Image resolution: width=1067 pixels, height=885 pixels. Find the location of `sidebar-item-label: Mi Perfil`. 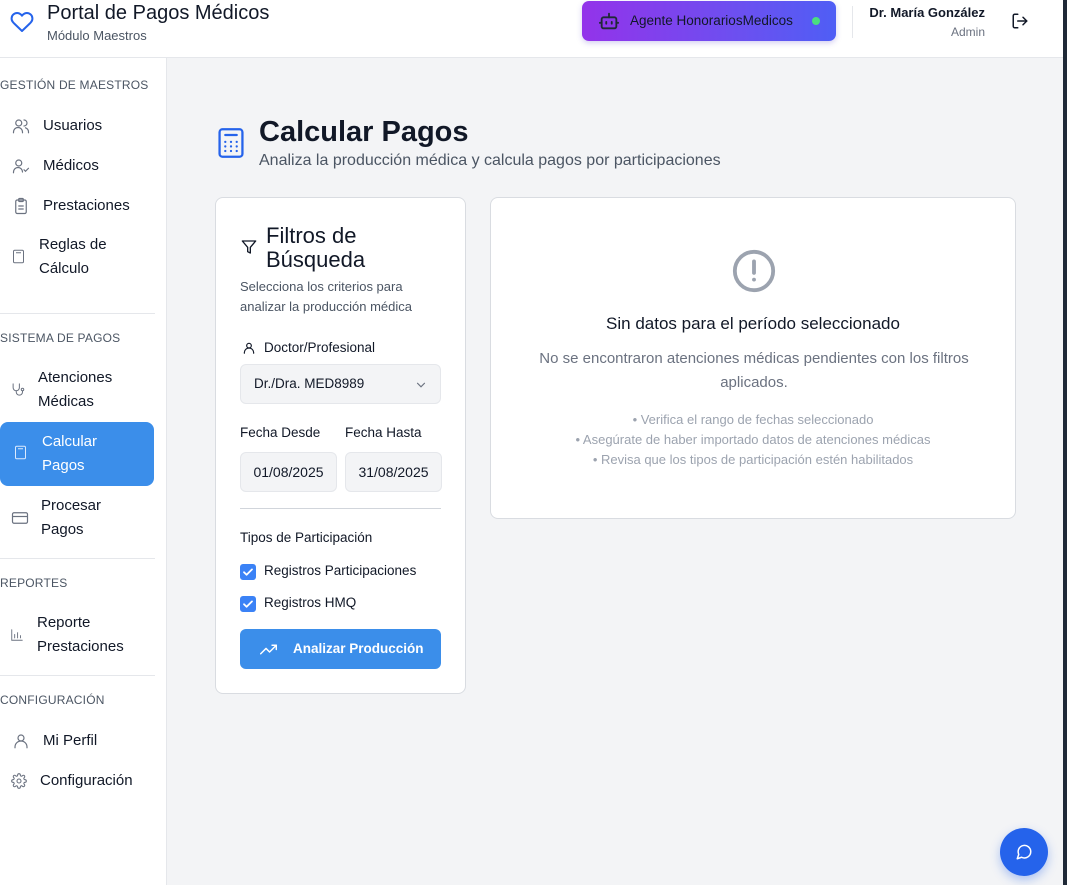

sidebar-item-label: Mi Perfil is located at coordinates (70, 740).